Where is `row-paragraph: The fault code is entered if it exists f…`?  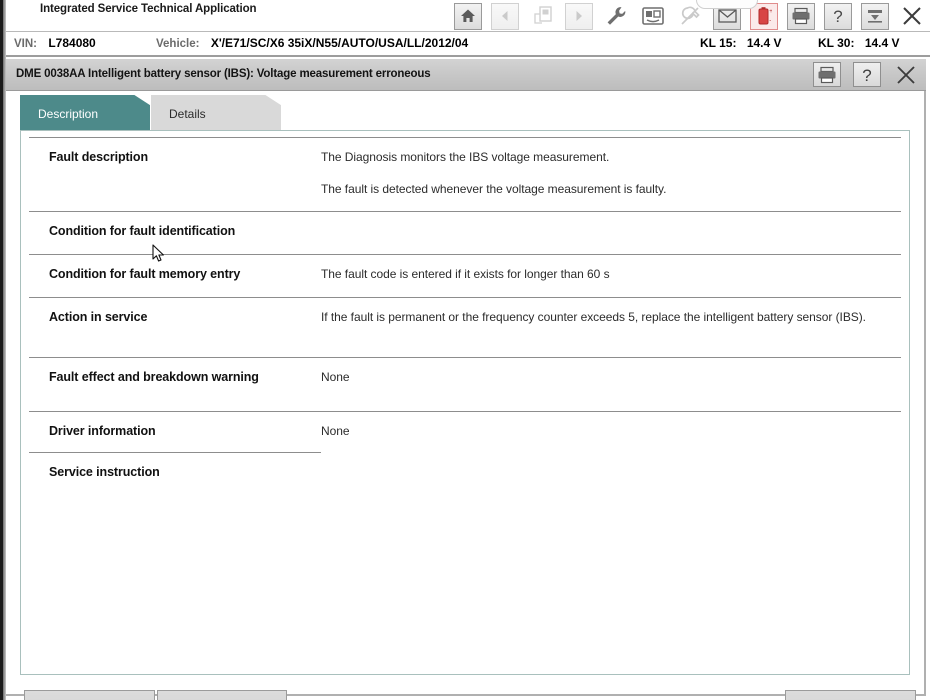 row-paragraph: The fault code is entered if it exists f… is located at coordinates (465, 274).